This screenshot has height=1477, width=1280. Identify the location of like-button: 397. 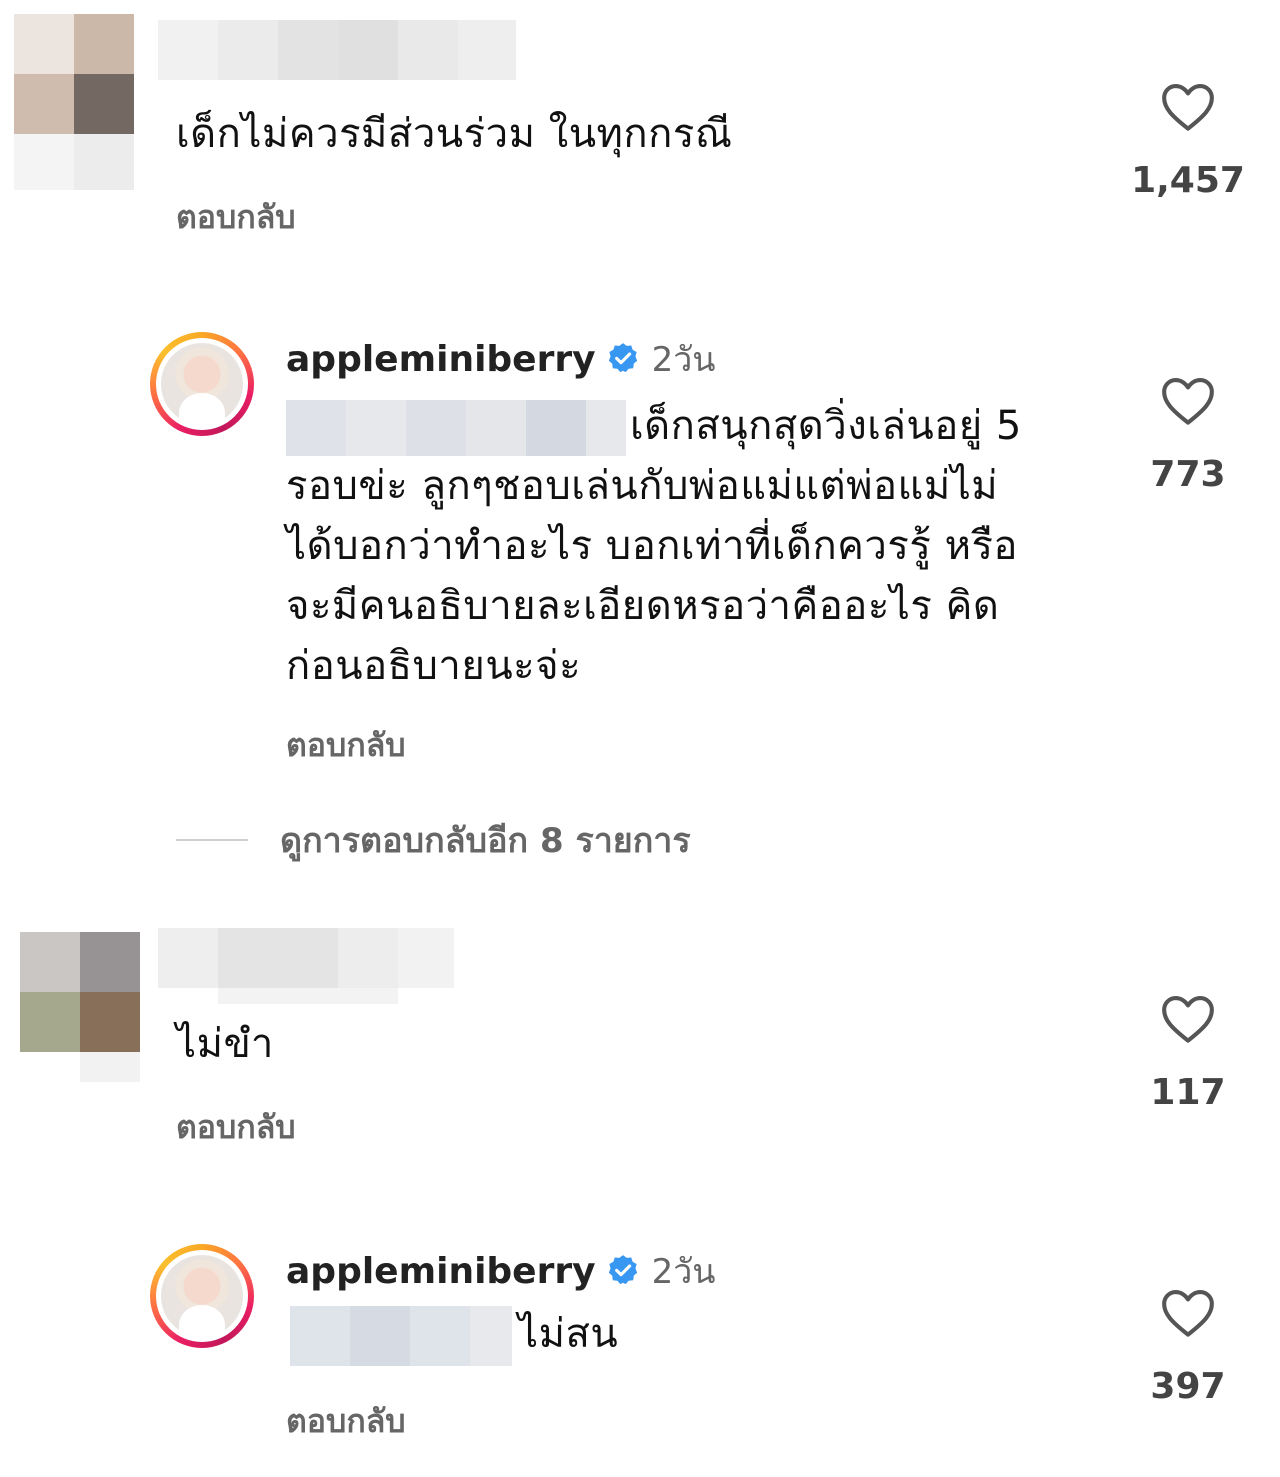
(1188, 1347).